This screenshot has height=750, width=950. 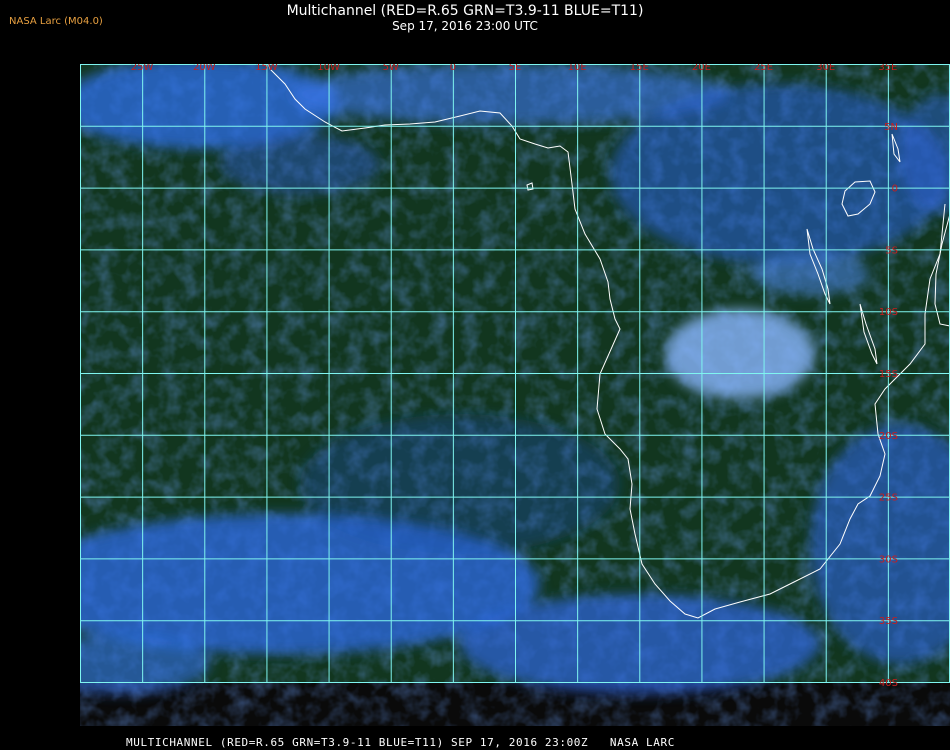 I want to click on longitude-label: 0, so click(x=453, y=68).